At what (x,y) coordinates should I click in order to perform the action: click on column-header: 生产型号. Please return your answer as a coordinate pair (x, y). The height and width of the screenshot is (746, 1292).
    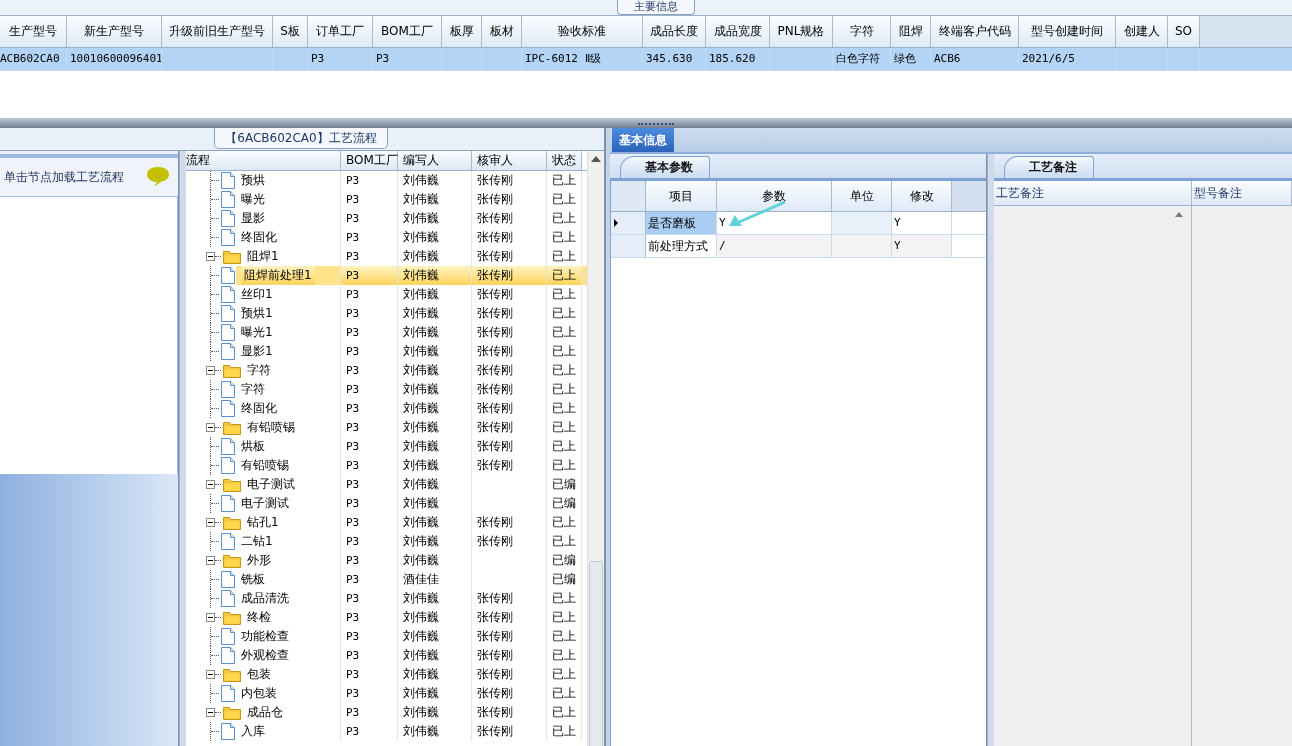
    Looking at the image, I should click on (33, 31).